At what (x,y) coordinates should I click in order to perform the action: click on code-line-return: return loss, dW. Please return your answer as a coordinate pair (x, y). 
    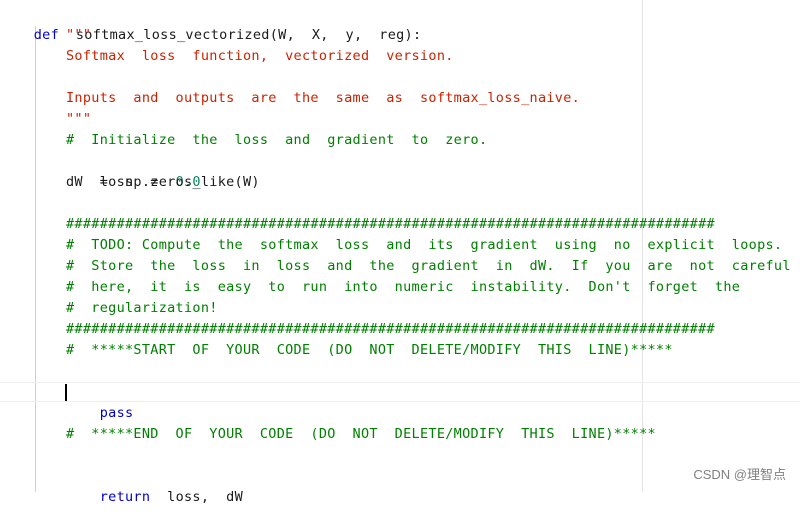
    Looking at the image, I should click on (154, 485).